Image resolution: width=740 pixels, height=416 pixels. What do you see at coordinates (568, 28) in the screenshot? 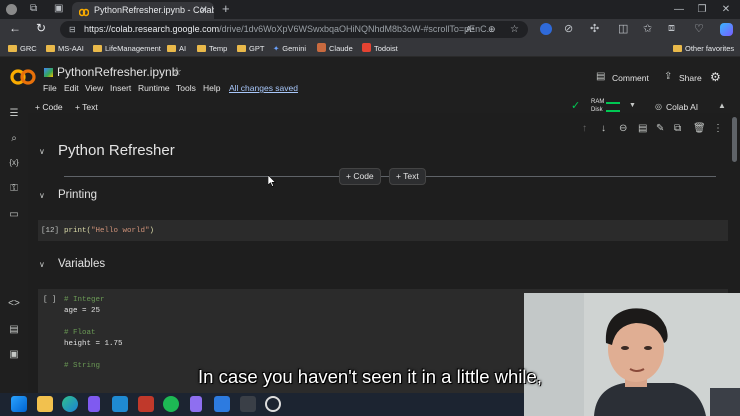
I see `extension-lastpass-icon: ⊘` at bounding box center [568, 28].